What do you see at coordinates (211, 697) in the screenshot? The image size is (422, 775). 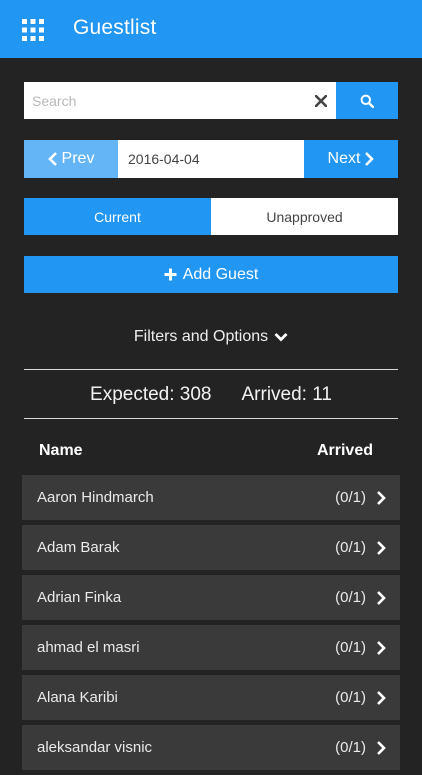 I see `guest-row: Alana Karibi (0/1)` at bounding box center [211, 697].